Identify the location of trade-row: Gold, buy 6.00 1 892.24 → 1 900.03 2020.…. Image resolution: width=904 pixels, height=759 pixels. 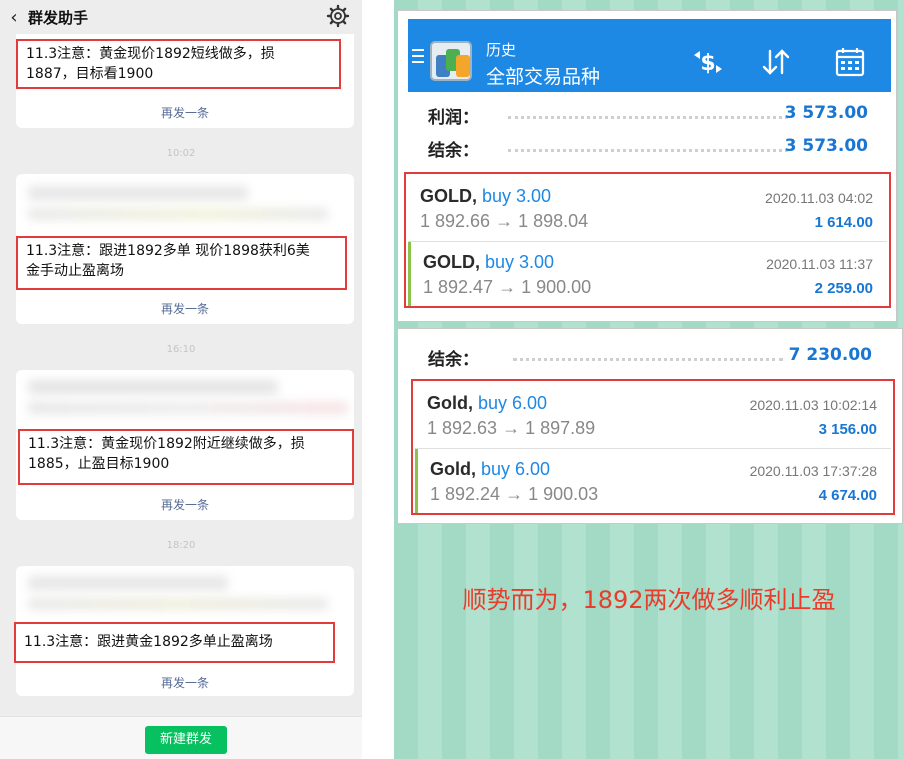
(653, 481).